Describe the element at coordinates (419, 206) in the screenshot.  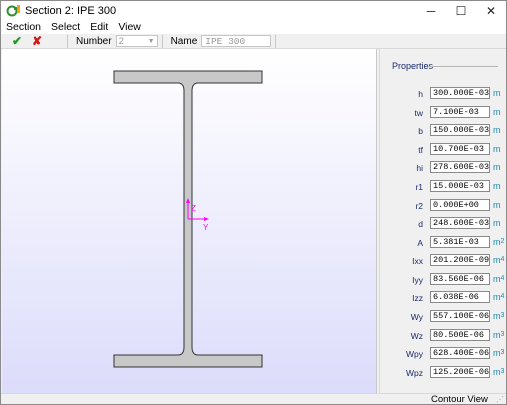
I see `property-label: r2` at that location.